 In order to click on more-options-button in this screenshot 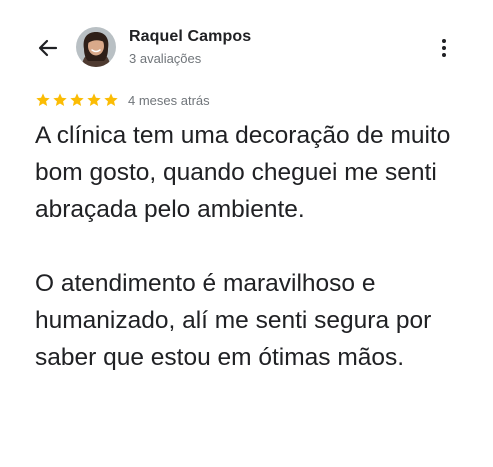, I will do `click(444, 48)`.